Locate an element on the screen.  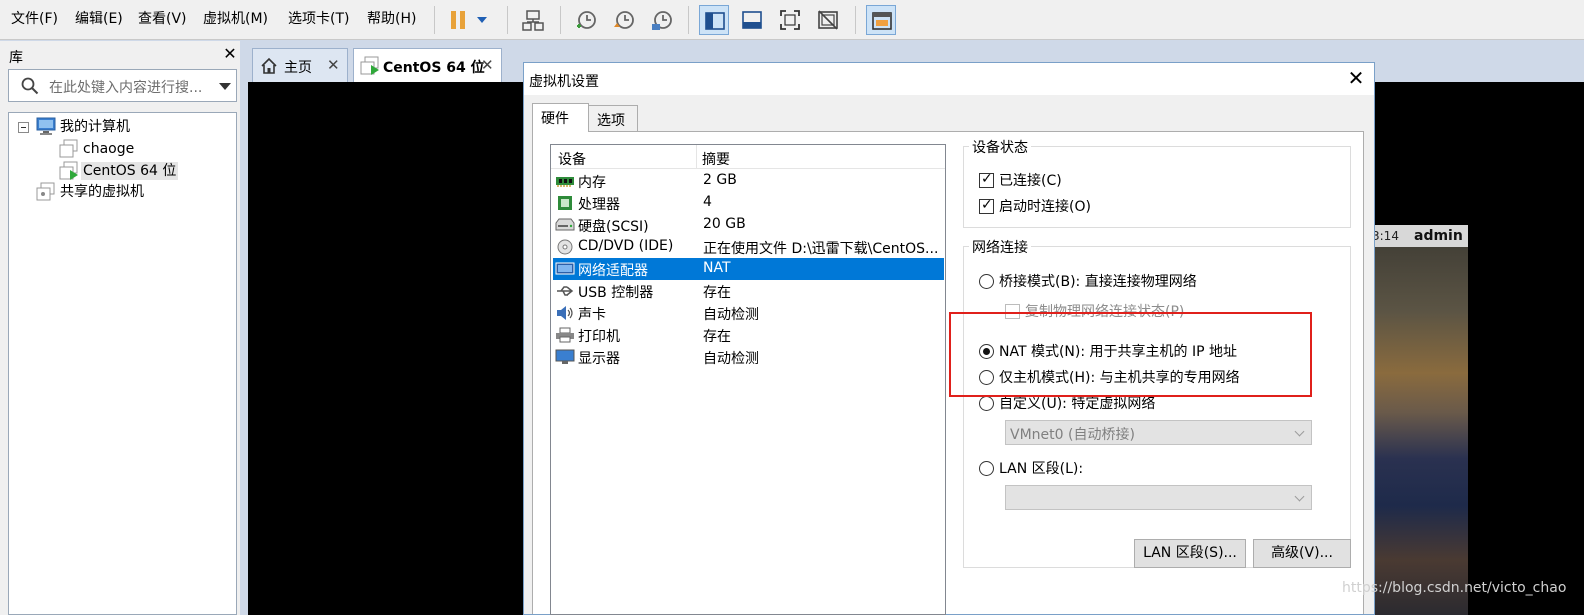
menu-edit: 编辑(E) is located at coordinates (99, 19).